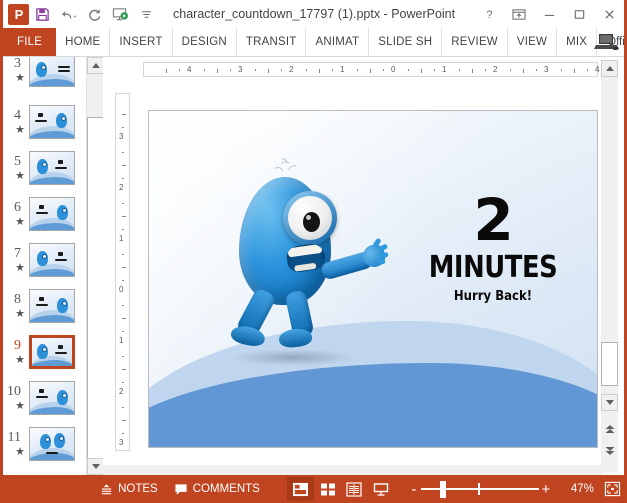 The width and height of the screenshot is (627, 503). What do you see at coordinates (141, 42) in the screenshot?
I see `tab-insert: INSERT` at bounding box center [141, 42].